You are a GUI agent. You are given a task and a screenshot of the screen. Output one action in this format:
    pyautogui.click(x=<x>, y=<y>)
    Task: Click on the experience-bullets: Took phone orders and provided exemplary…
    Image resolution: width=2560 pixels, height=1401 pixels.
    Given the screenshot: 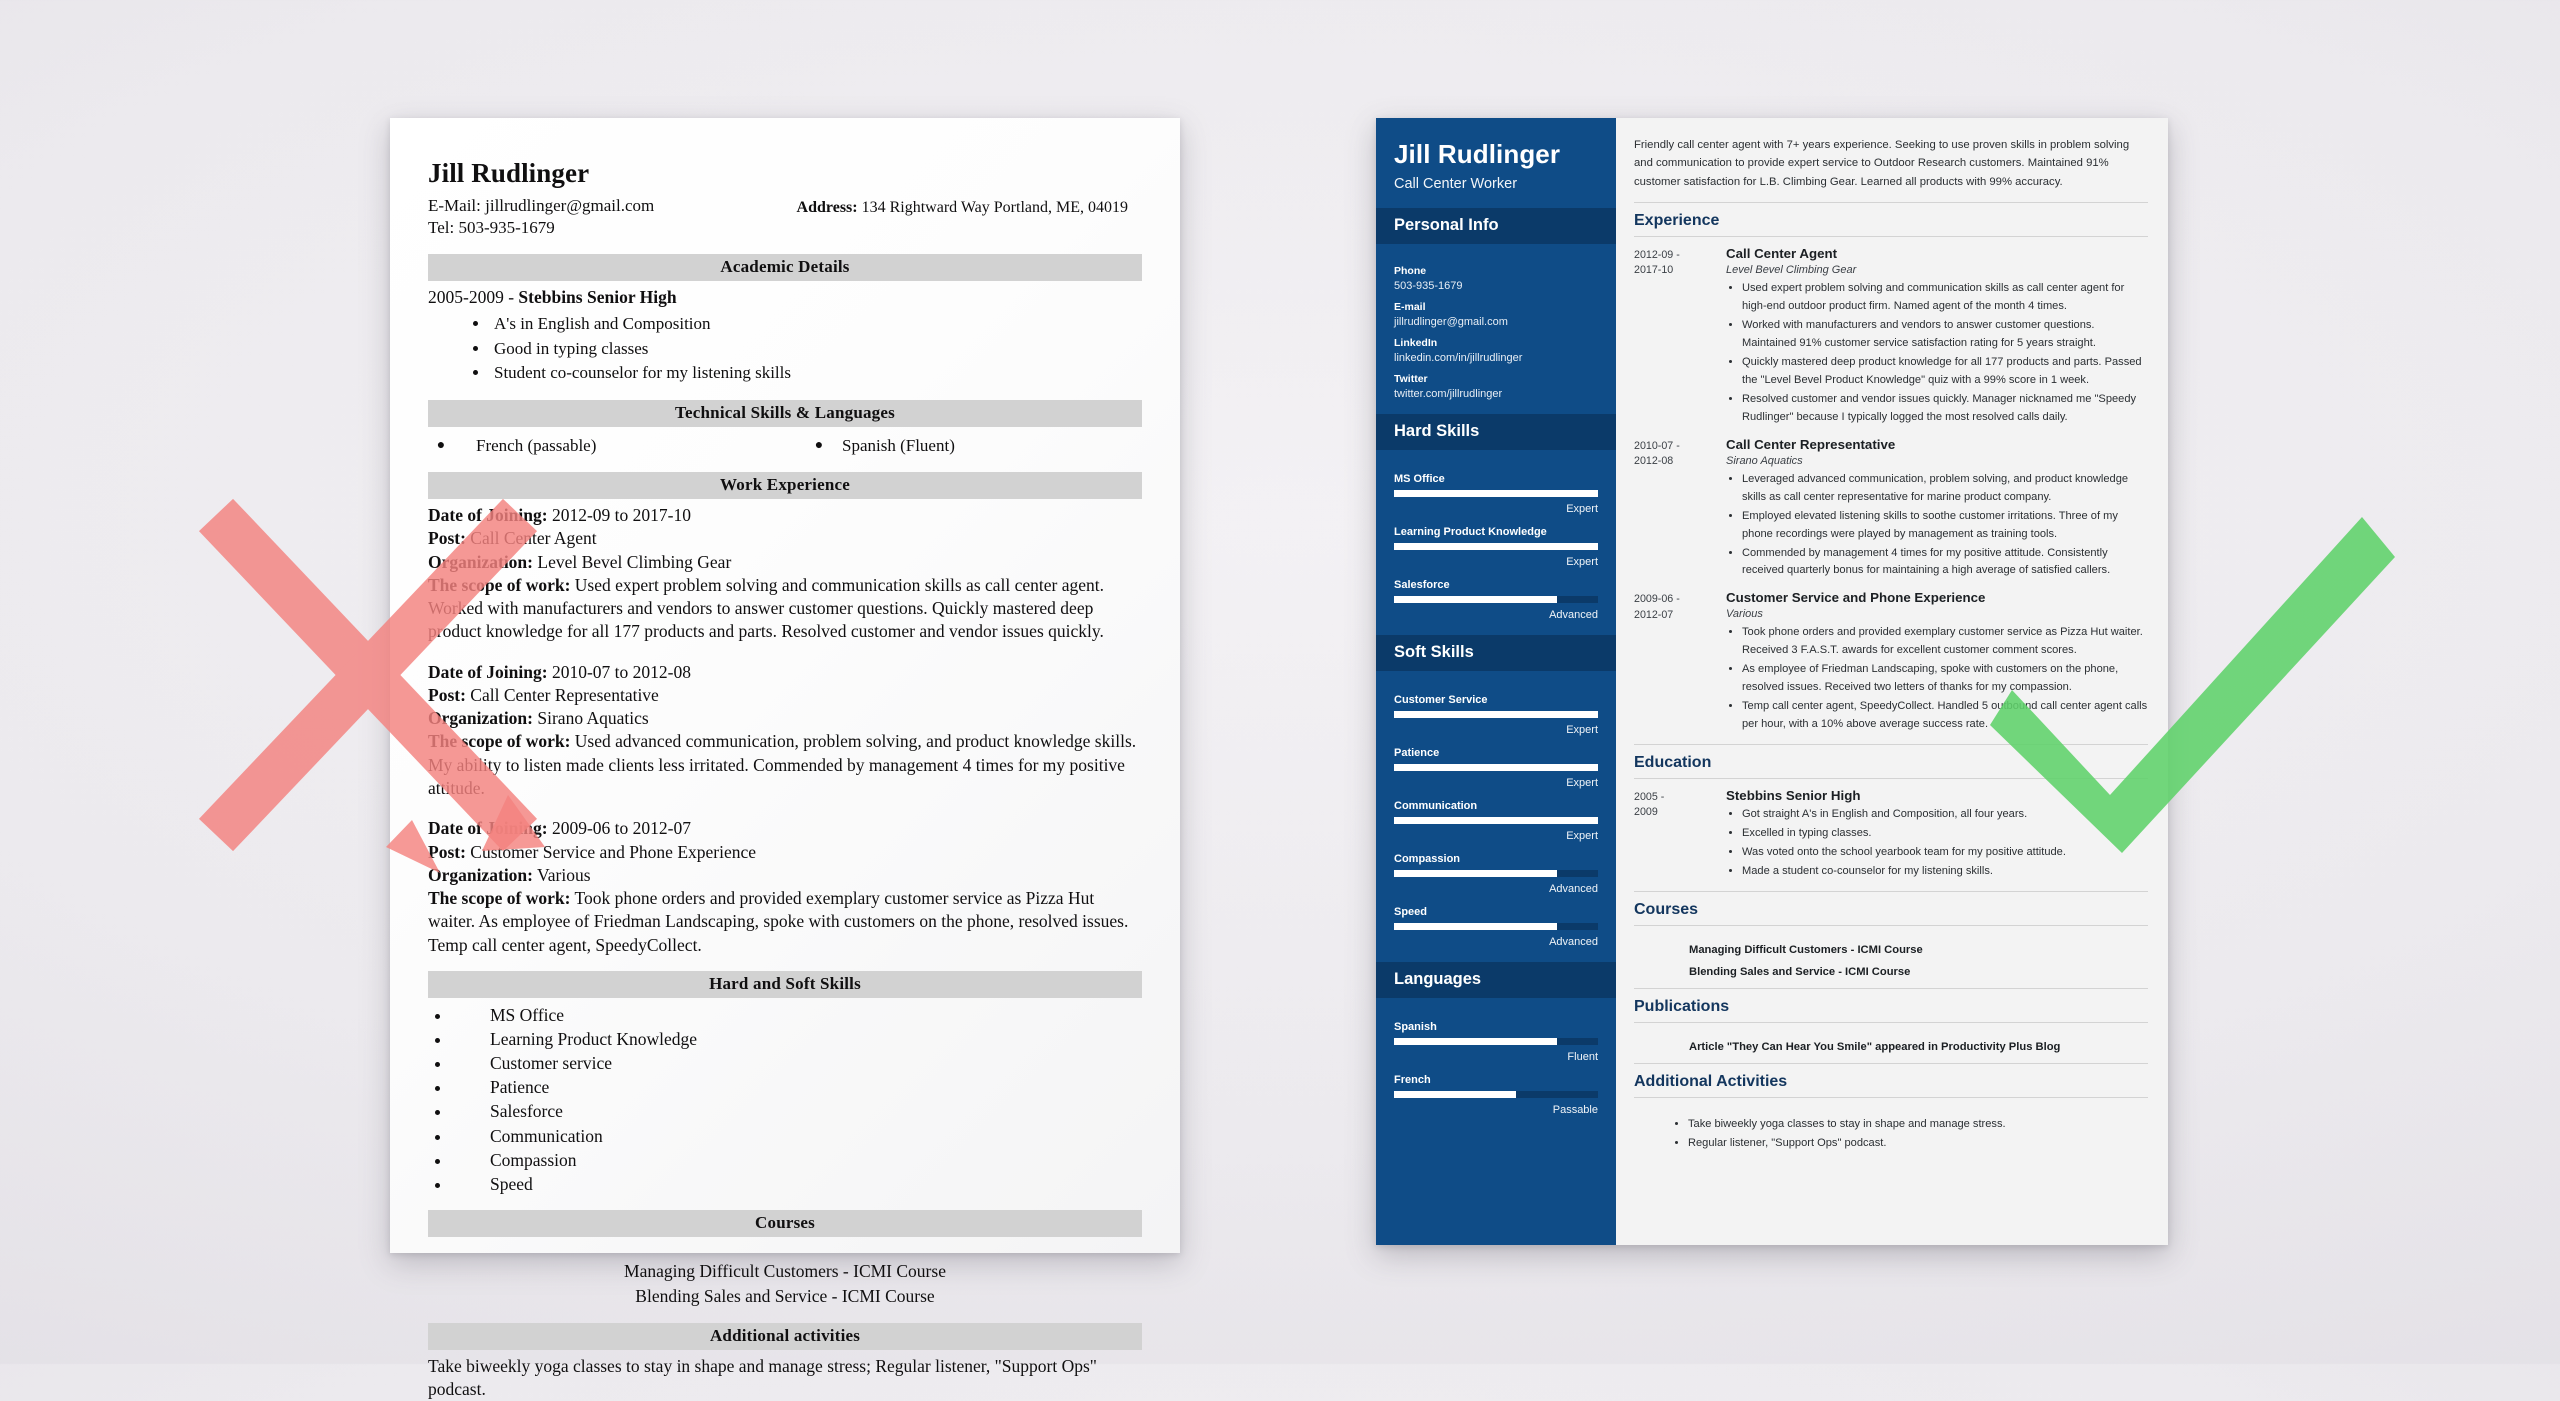 What is the action you would take?
    pyautogui.click(x=1937, y=679)
    